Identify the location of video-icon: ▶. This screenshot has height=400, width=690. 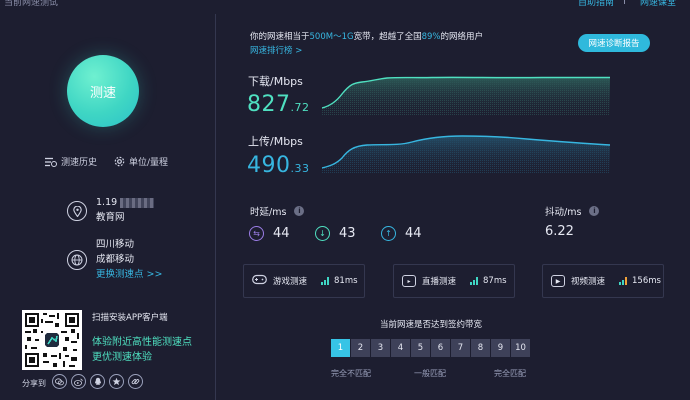
(558, 281).